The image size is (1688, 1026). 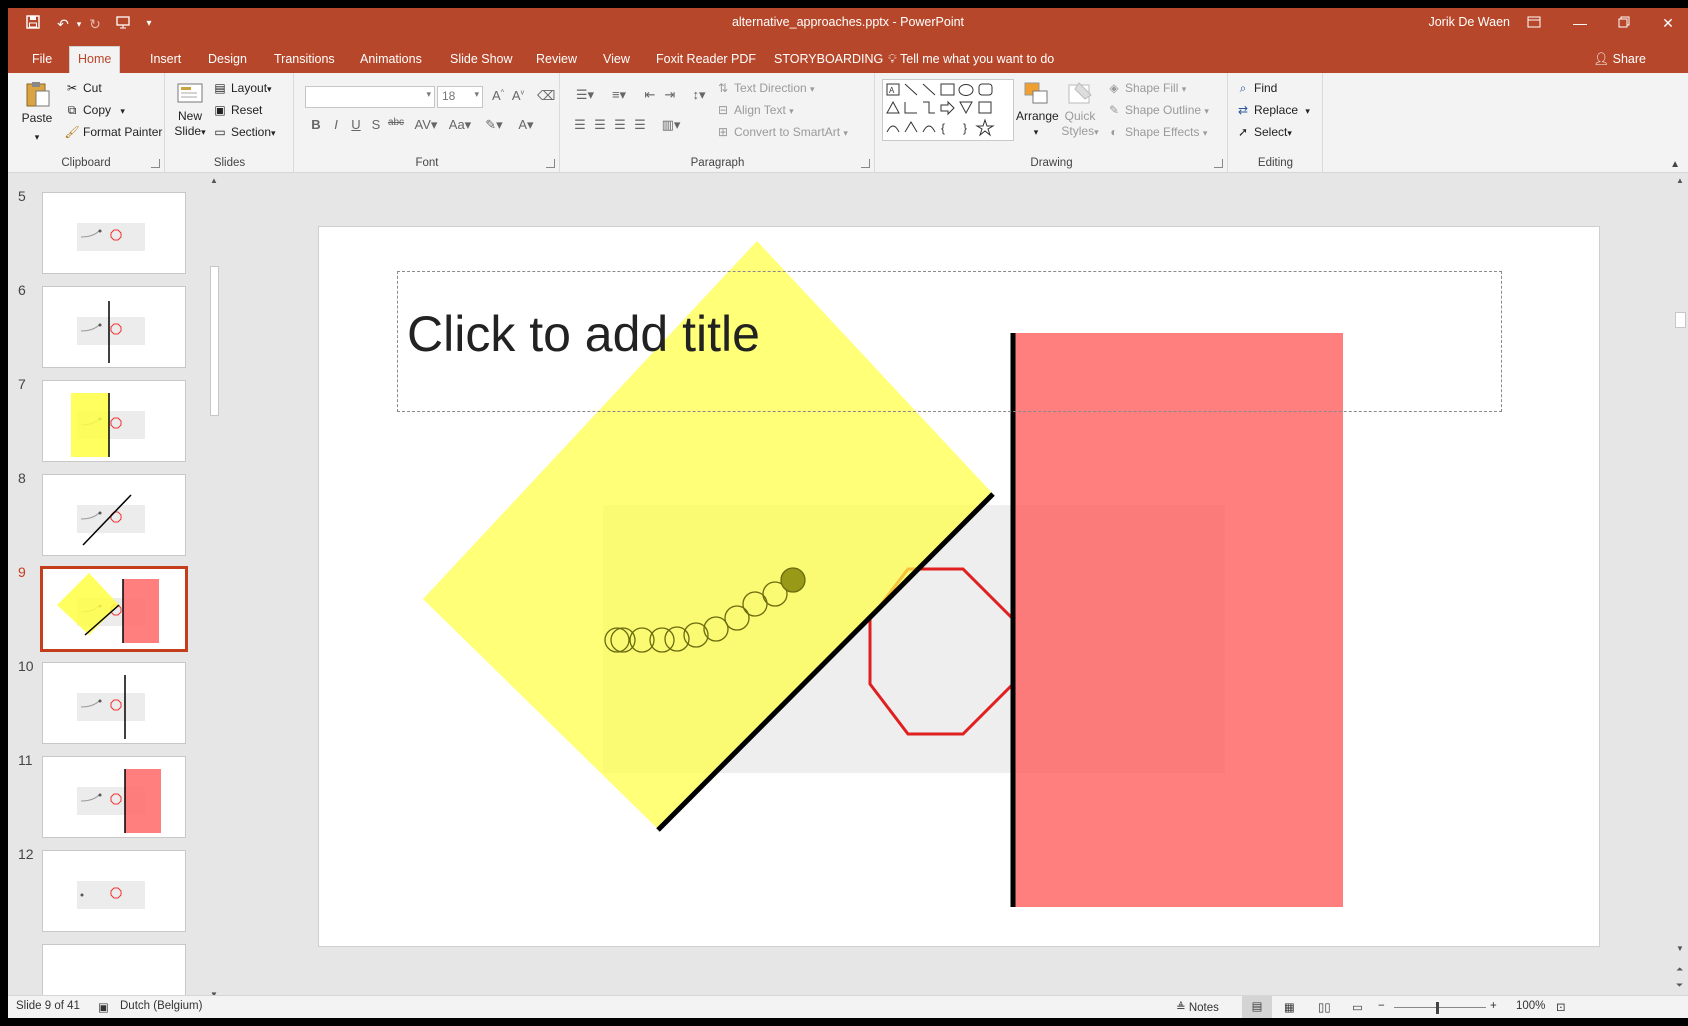 I want to click on next-slide-icon: ⏷, so click(x=1679, y=985).